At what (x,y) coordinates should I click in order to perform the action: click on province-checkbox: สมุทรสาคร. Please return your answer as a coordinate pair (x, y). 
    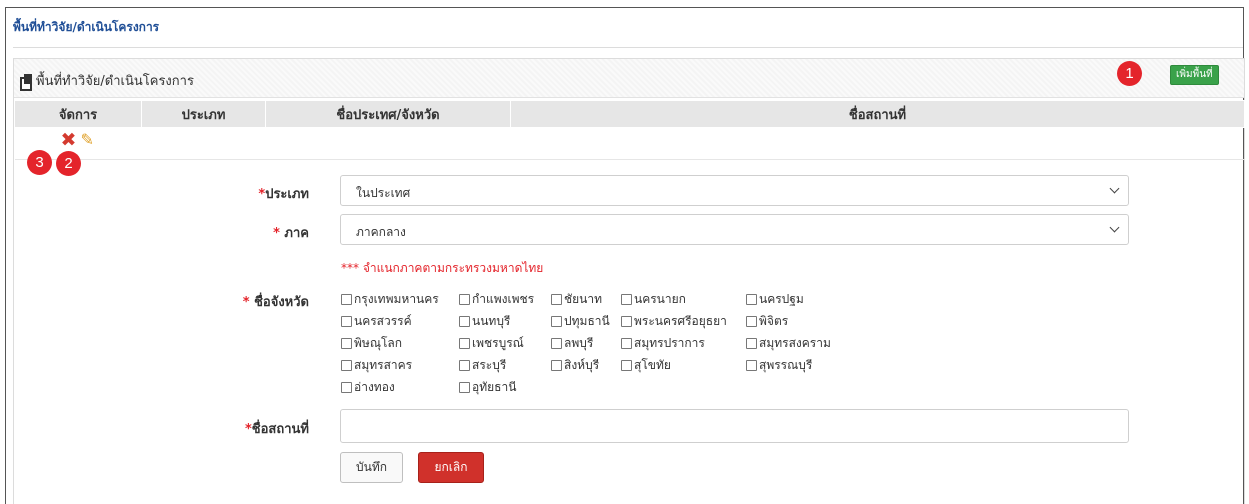
    Looking at the image, I should click on (376, 365).